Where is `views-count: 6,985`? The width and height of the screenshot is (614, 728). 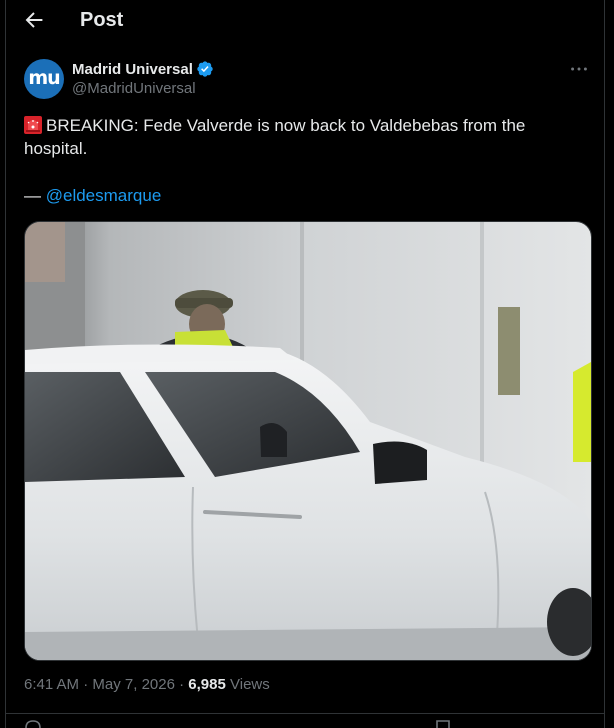 views-count: 6,985 is located at coordinates (207, 684).